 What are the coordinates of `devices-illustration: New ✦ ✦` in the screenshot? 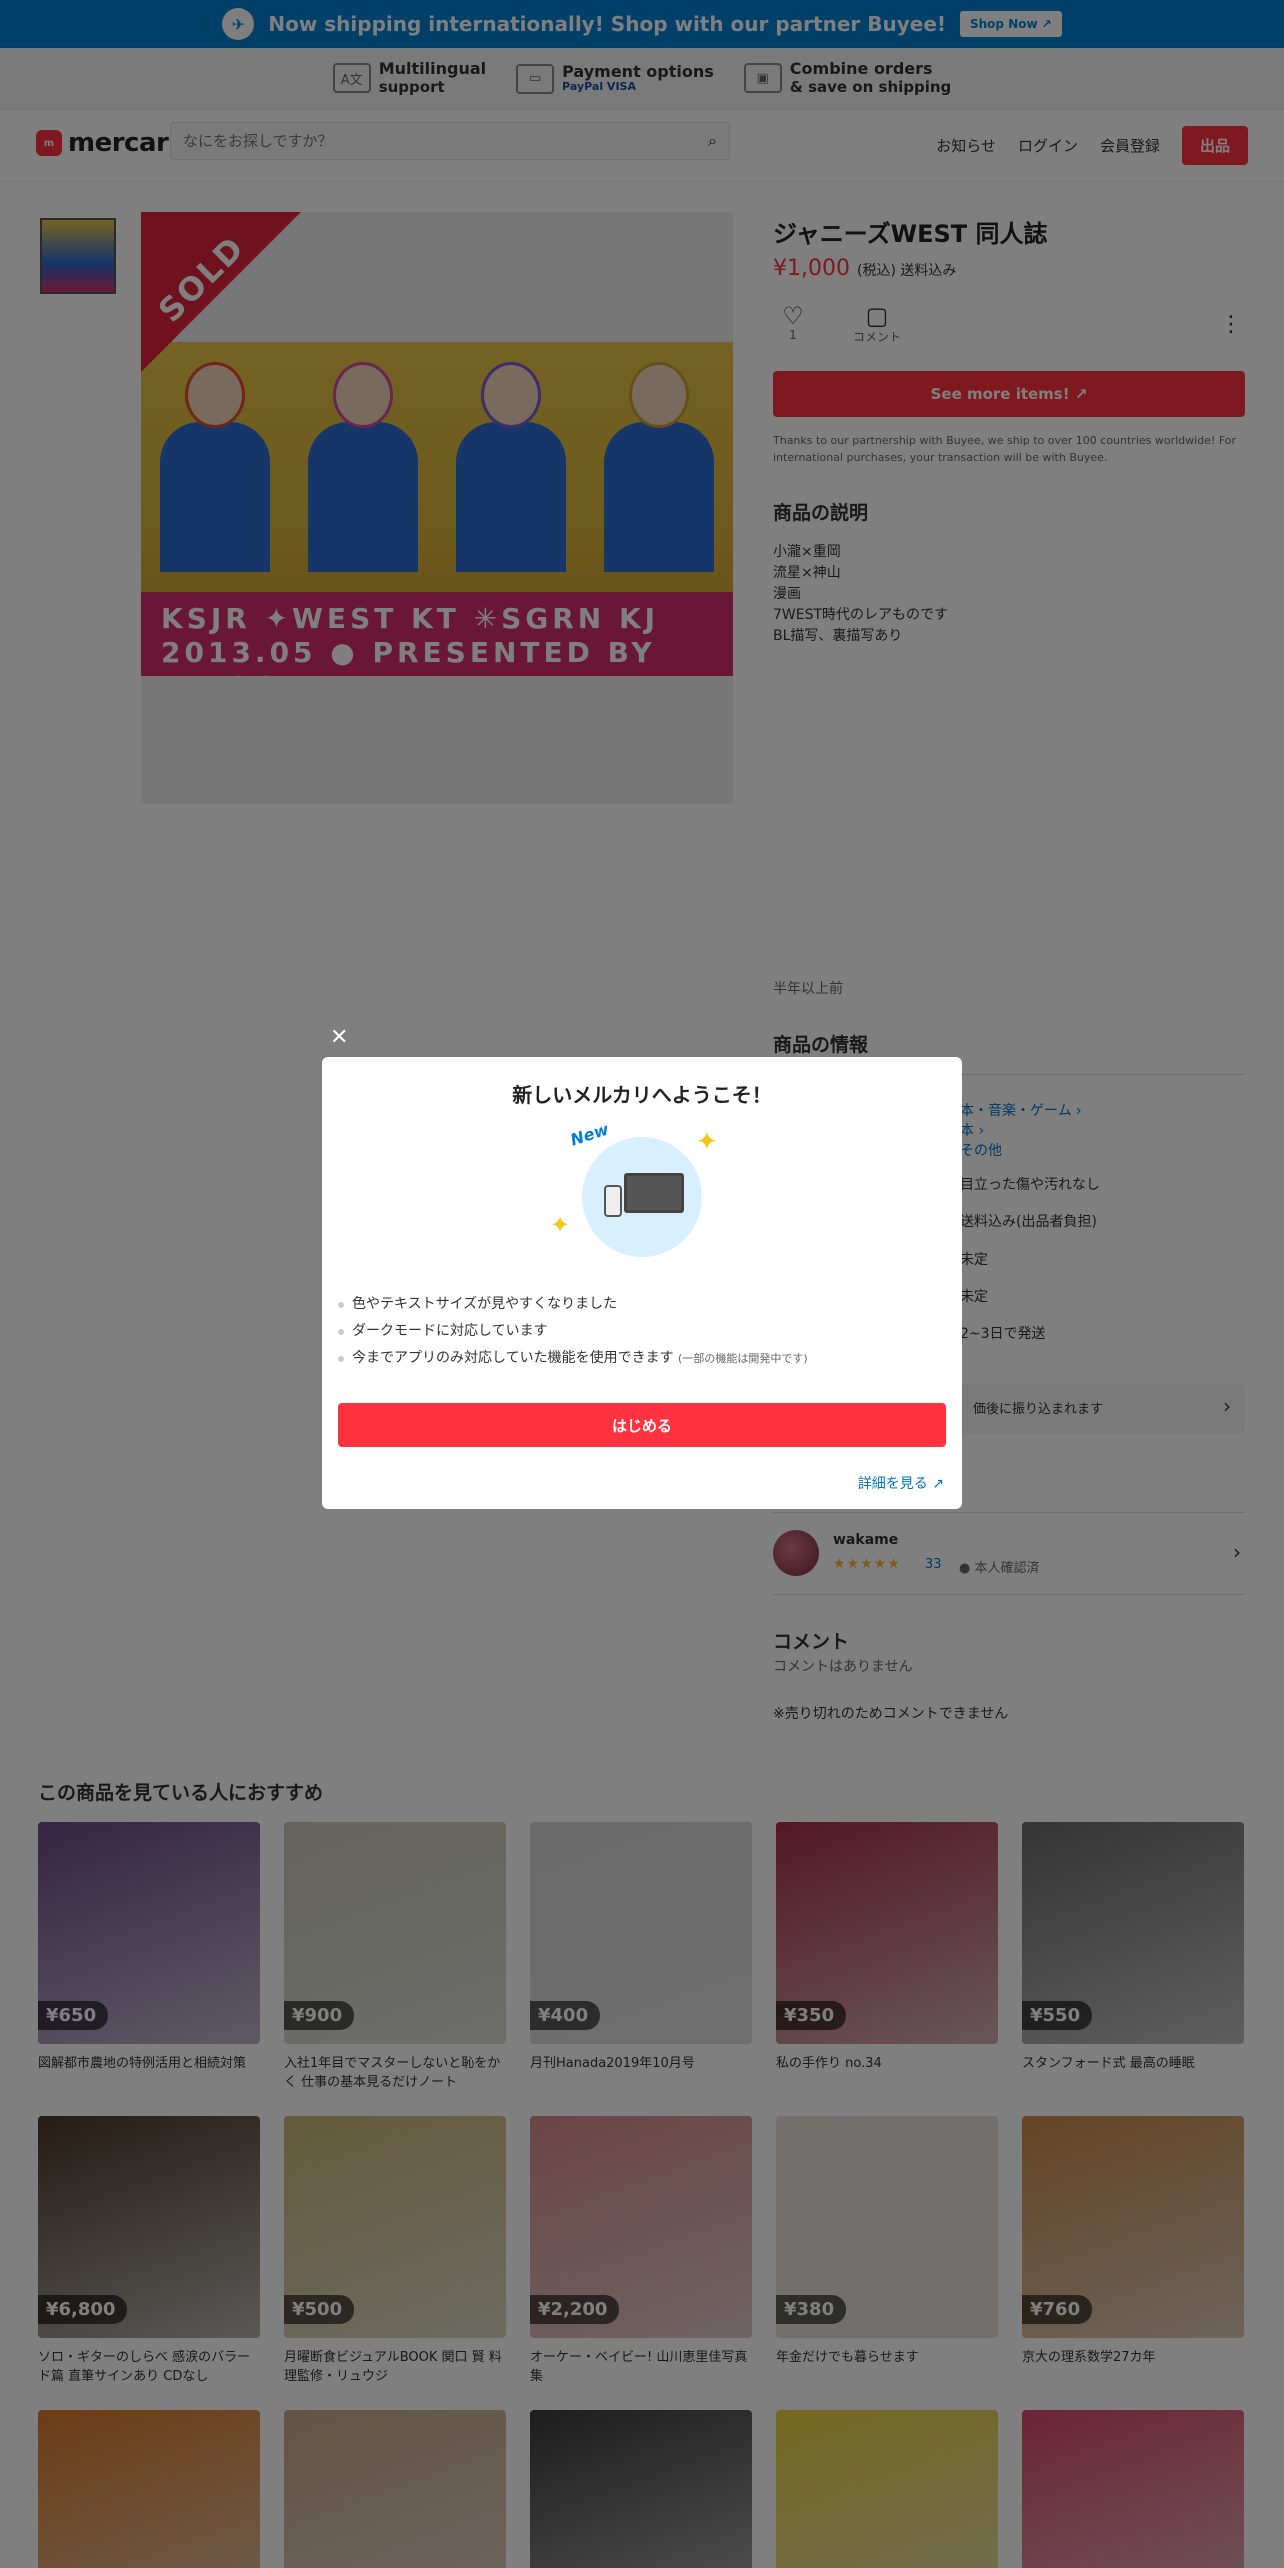 It's located at (642, 1189).